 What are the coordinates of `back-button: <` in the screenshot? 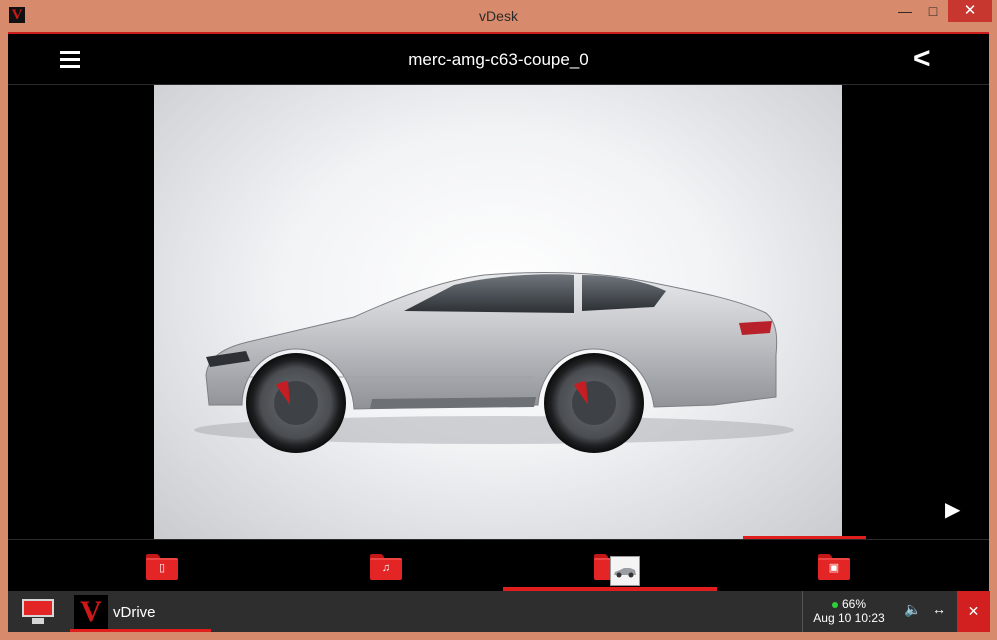 It's located at (922, 59).